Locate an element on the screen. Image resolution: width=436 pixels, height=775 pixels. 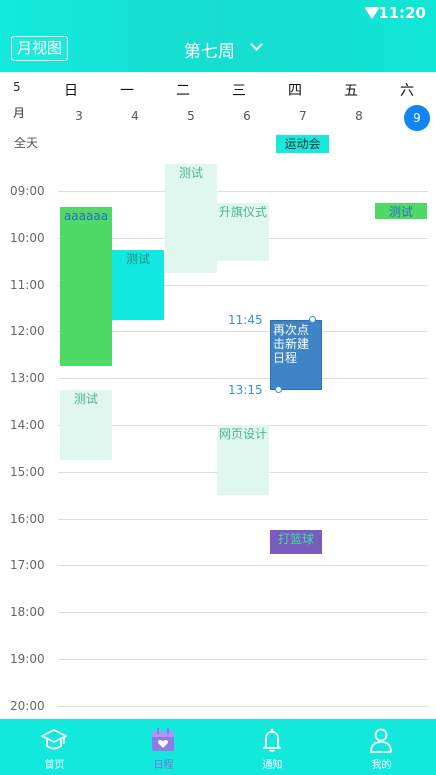
schedule-event: 升旗仪式 is located at coordinates (243, 232).